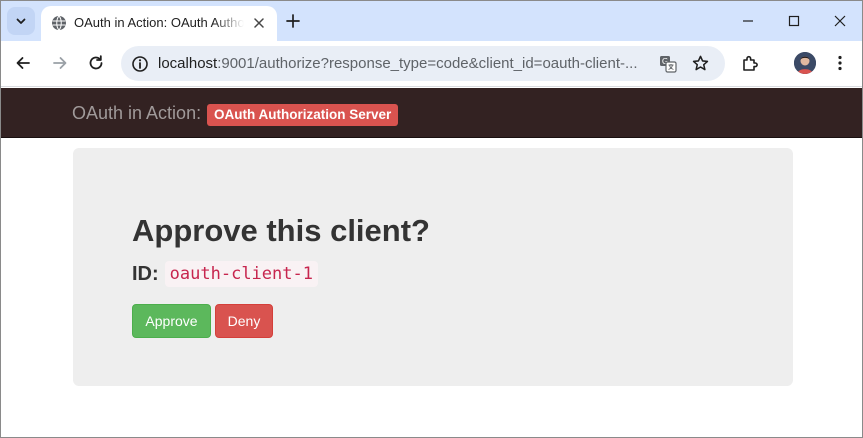  I want to click on client-id-label: ID:, so click(145, 273).